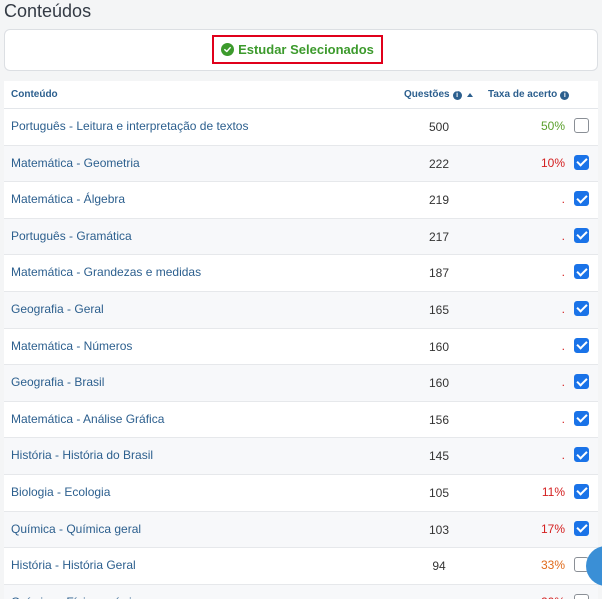 The height and width of the screenshot is (599, 602). What do you see at coordinates (301, 200) in the screenshot?
I see `table-row: Matemática - Álgebra 219.` at bounding box center [301, 200].